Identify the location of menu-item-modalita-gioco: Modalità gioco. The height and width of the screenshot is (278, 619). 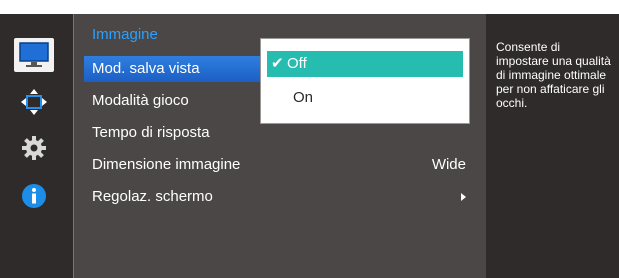
(164, 101).